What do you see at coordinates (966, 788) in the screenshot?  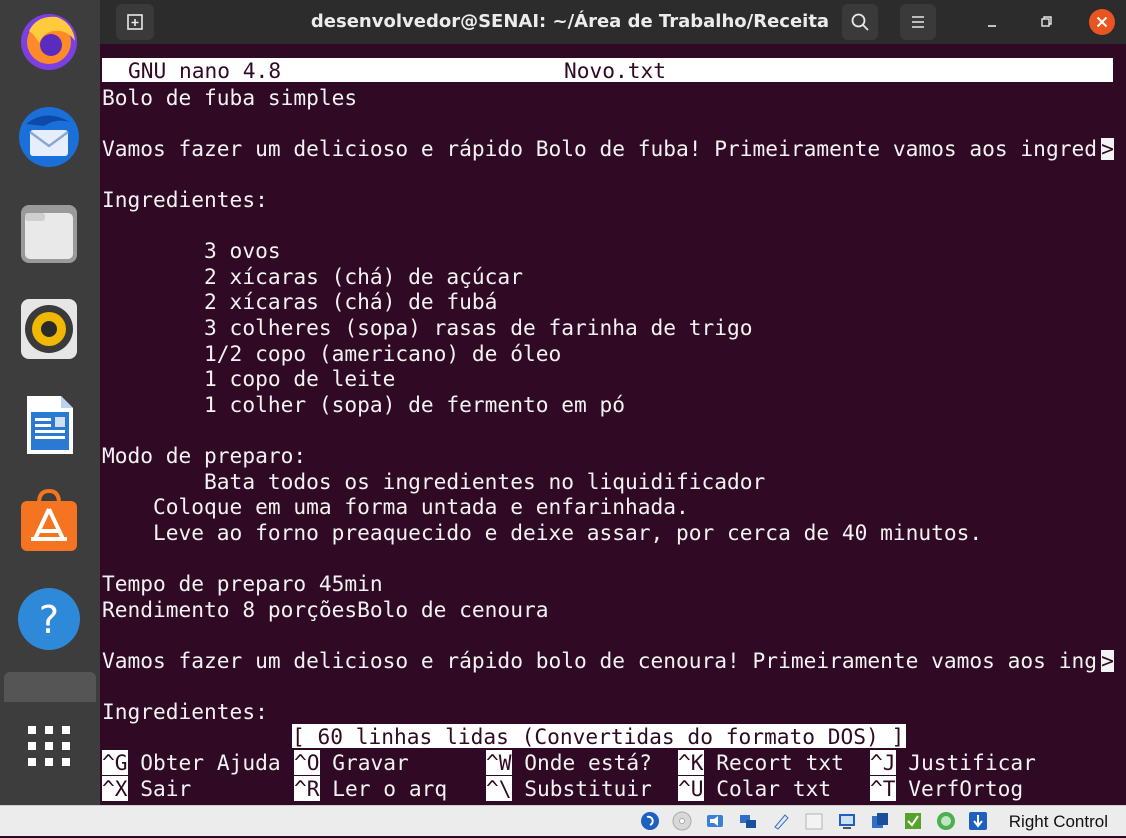 I see `shortcut-label: VerfOrtog` at bounding box center [966, 788].